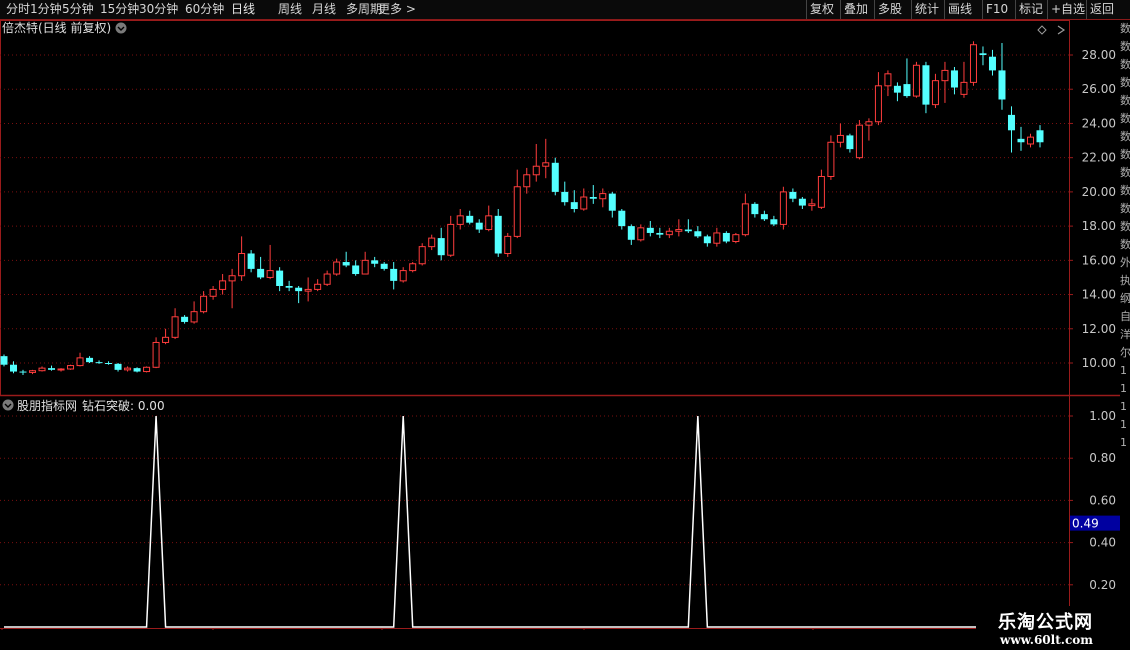 Image resolution: width=1130 pixels, height=650 pixels. I want to click on toolbar-tab-7: 周线, so click(290, 9).